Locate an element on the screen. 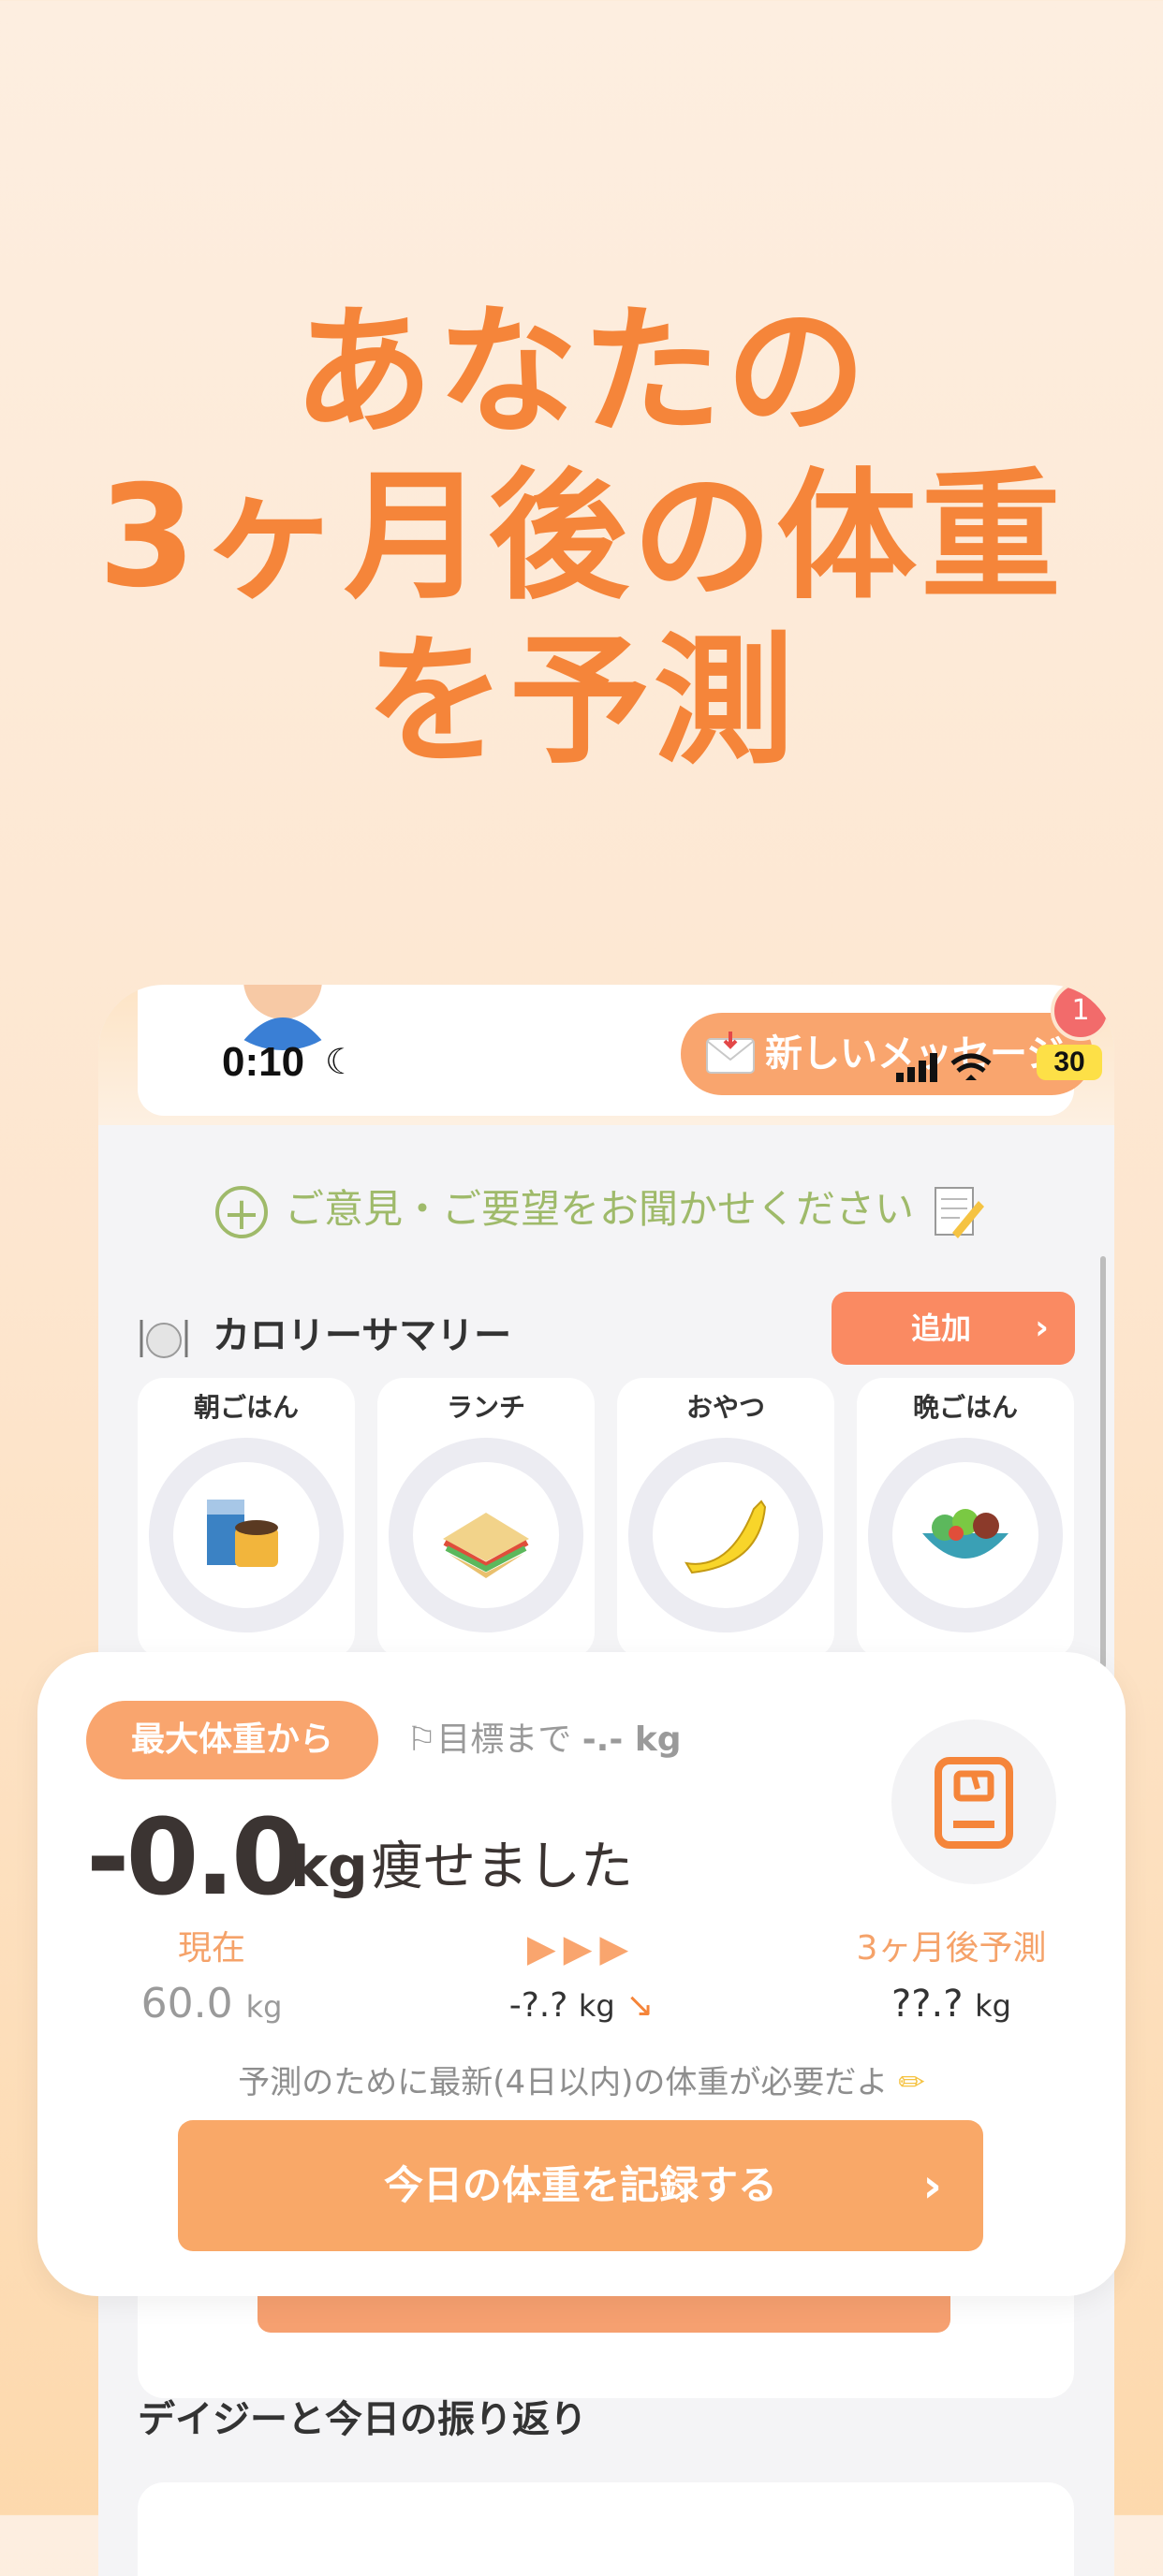 This screenshot has width=1163, height=2576. scale-icon is located at coordinates (974, 1803).